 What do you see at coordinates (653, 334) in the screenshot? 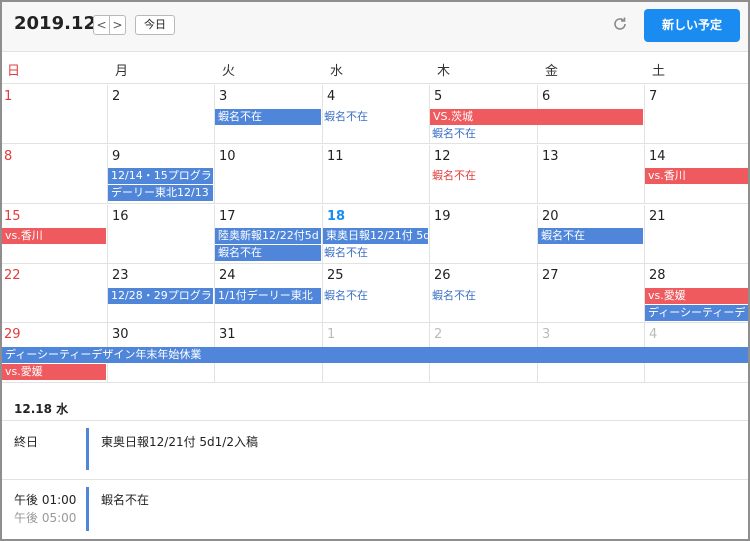
I see `day-cell-next-4: 4` at bounding box center [653, 334].